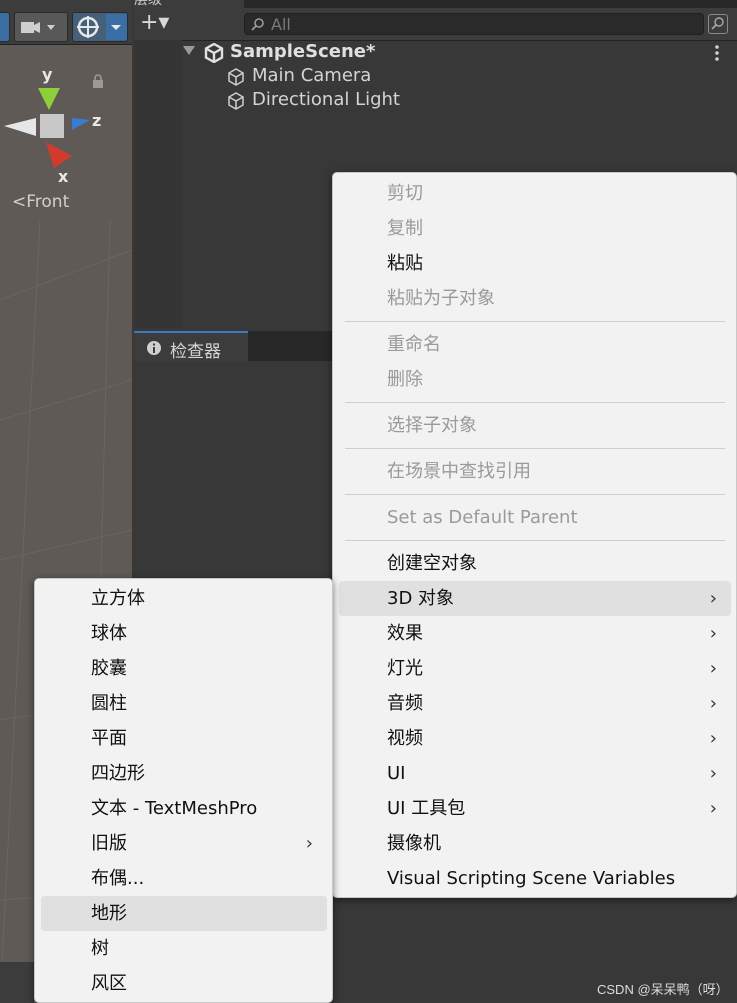  Describe the element at coordinates (535, 738) in the screenshot. I see `menu-item-video: 视频 ›` at that location.